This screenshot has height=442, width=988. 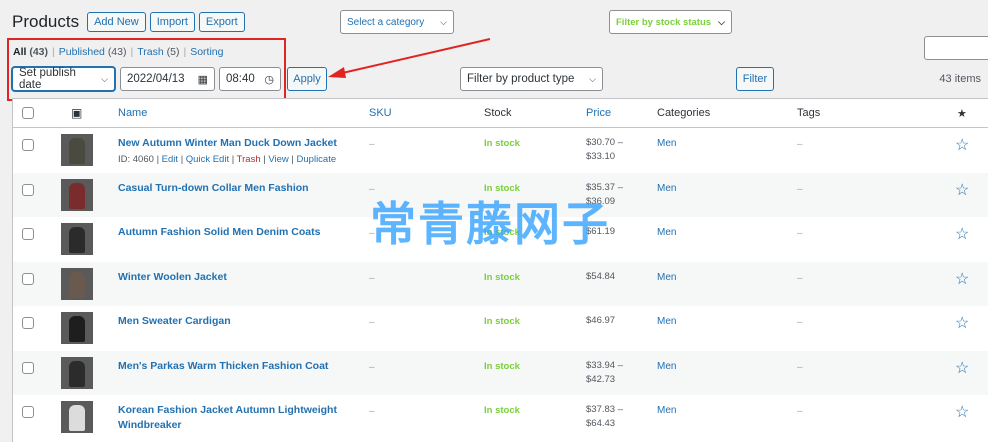 I want to click on filter-button: Filter, so click(x=755, y=79).